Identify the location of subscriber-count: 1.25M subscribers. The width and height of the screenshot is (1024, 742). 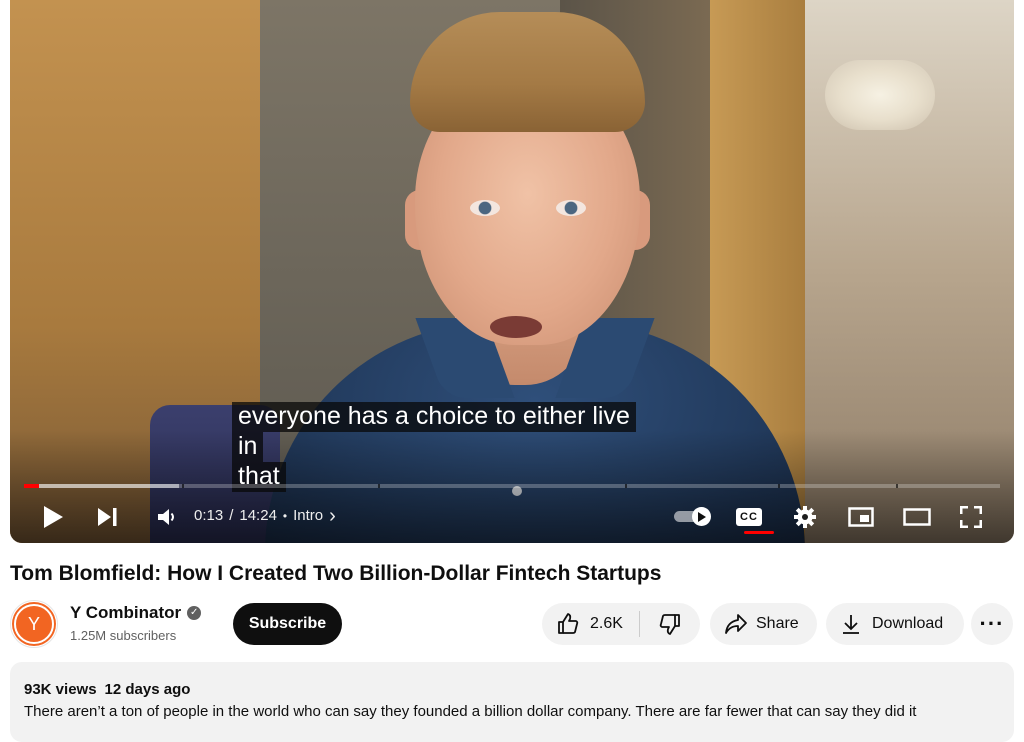
(123, 635).